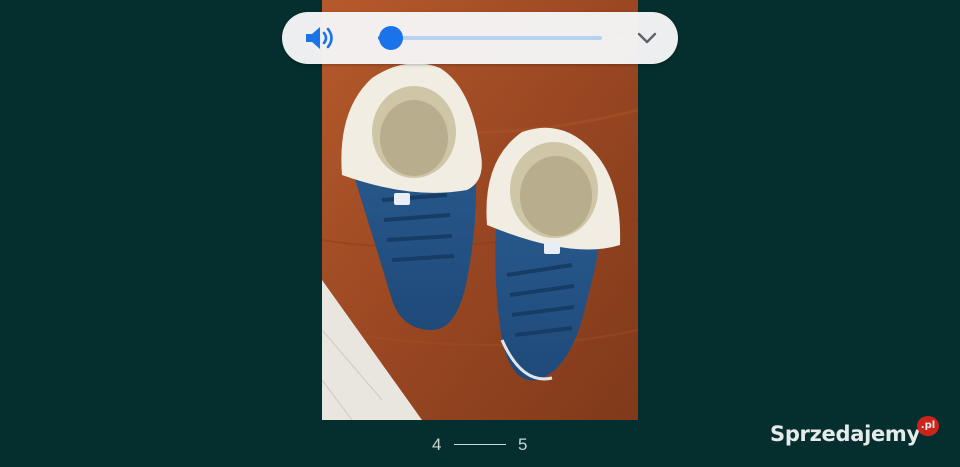 The image size is (960, 467). I want to click on speaker-volume-icon, so click(321, 38).